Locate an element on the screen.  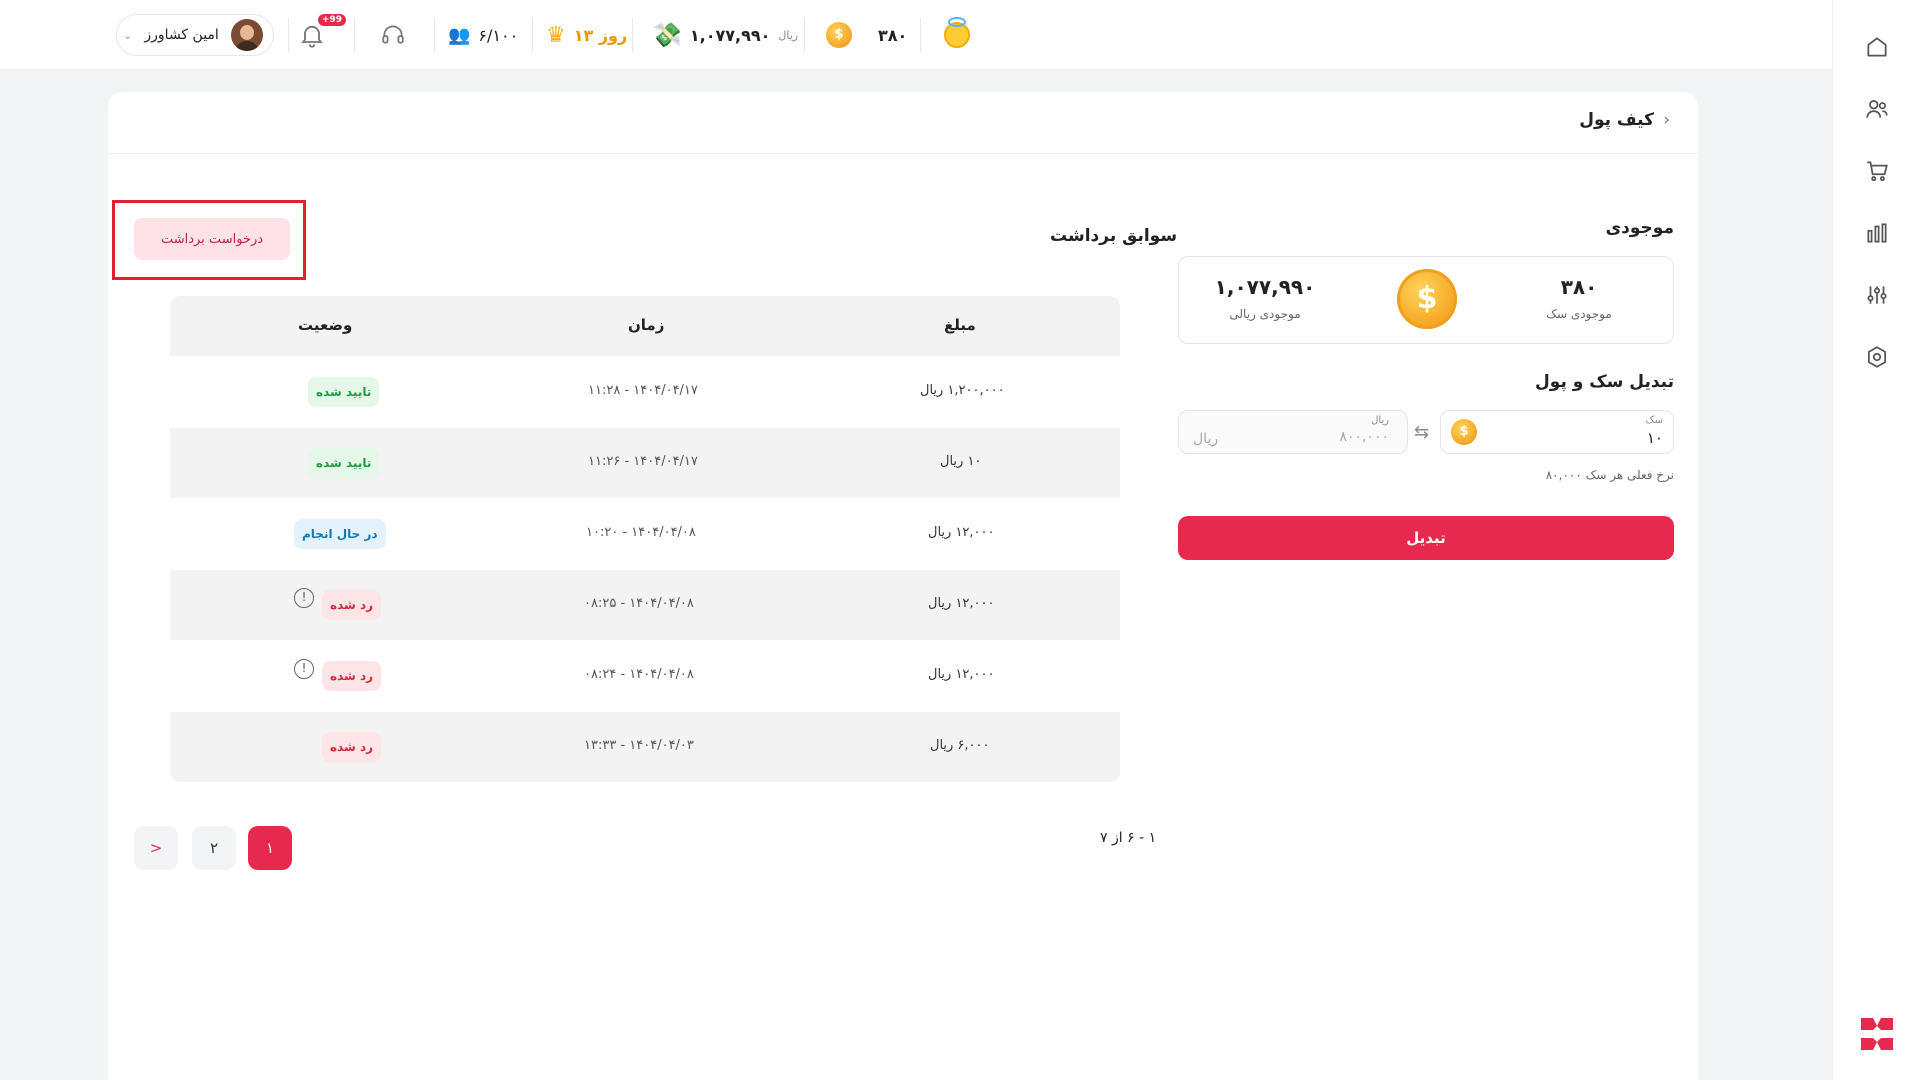
subscription-value: ۱۳ روز is located at coordinates (600, 35).